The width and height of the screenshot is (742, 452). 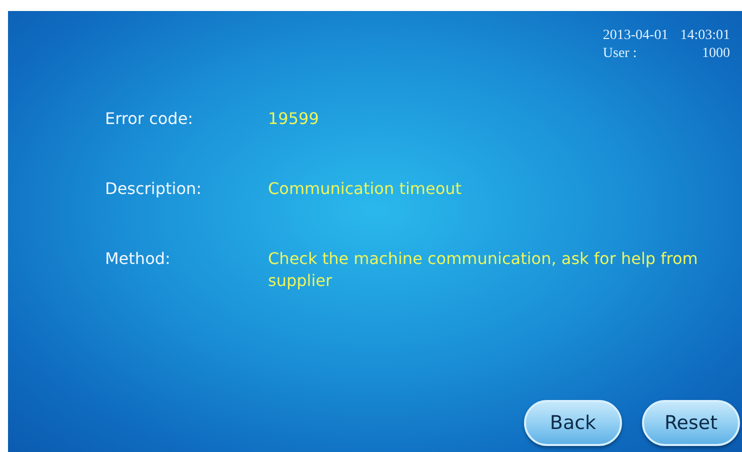 What do you see at coordinates (635, 36) in the screenshot?
I see `date-text: 2013-04-01` at bounding box center [635, 36].